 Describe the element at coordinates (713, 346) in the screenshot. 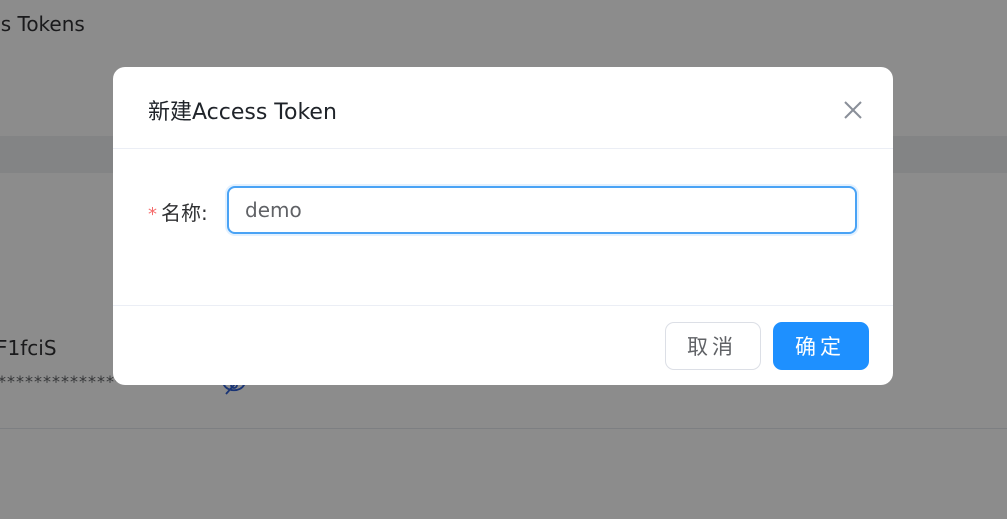

I see `cancel-button: 取消` at that location.